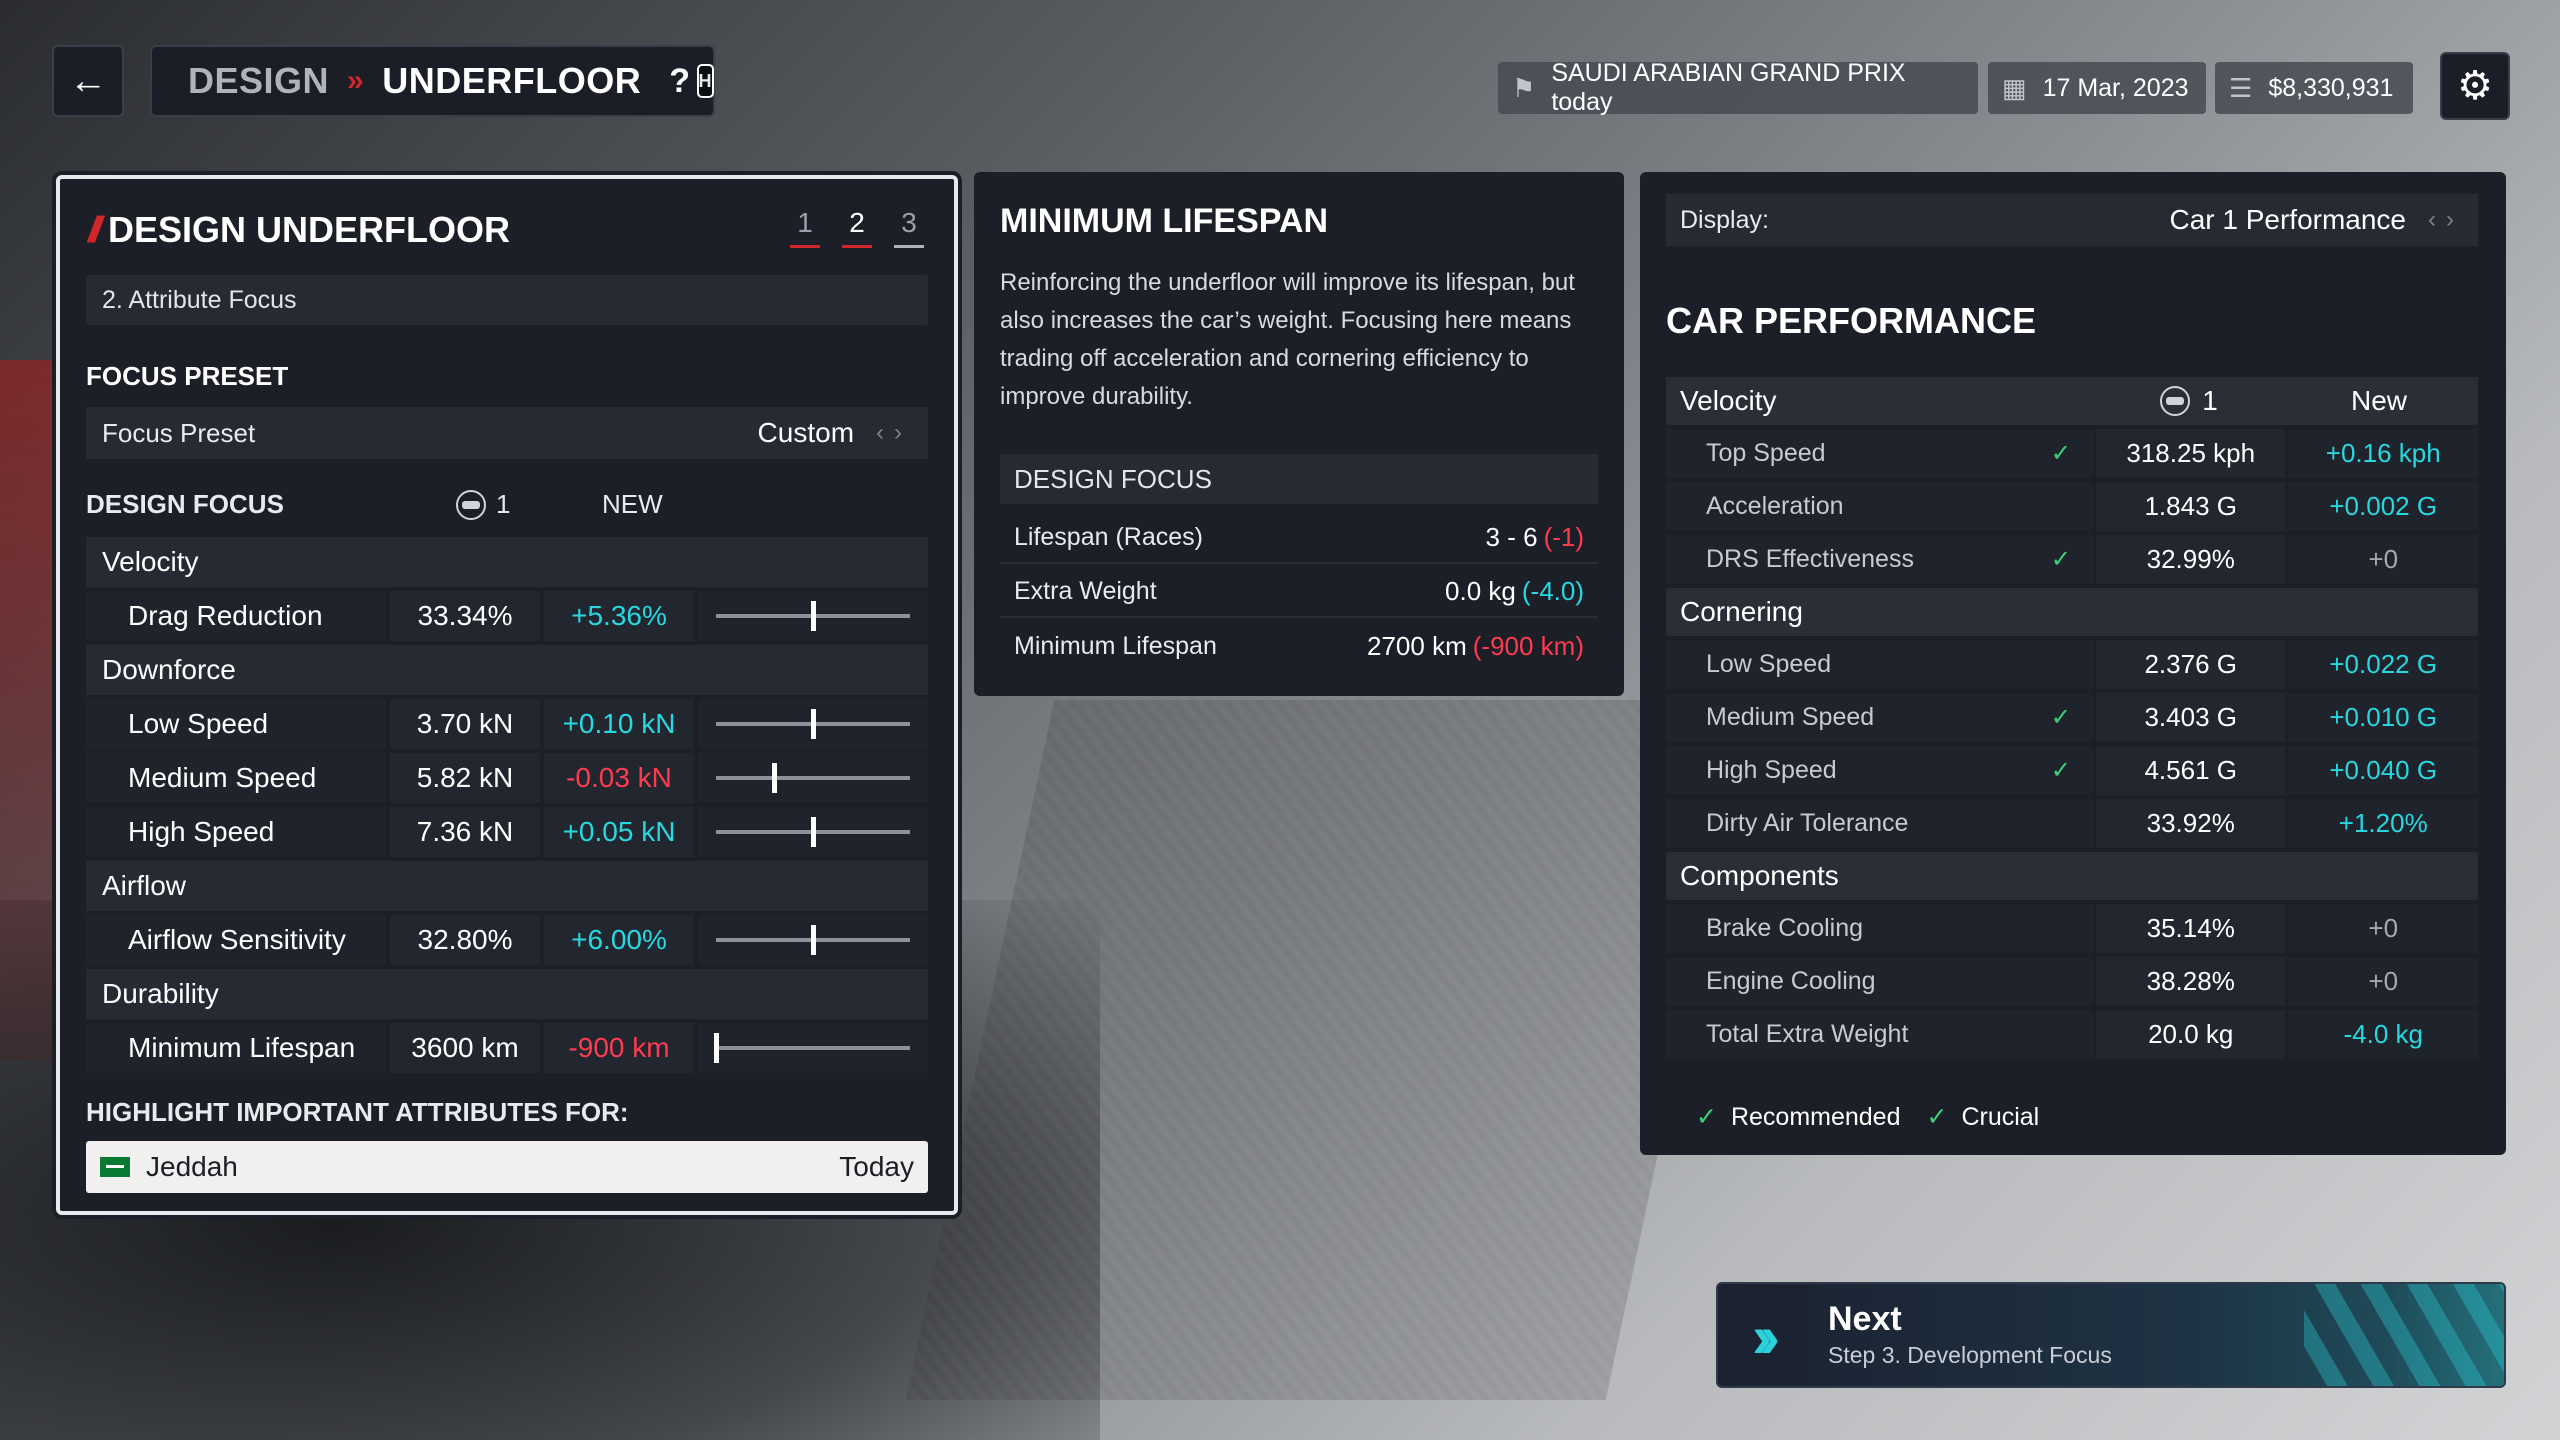 This screenshot has width=2560, height=1440. I want to click on back-button: ←, so click(88, 81).